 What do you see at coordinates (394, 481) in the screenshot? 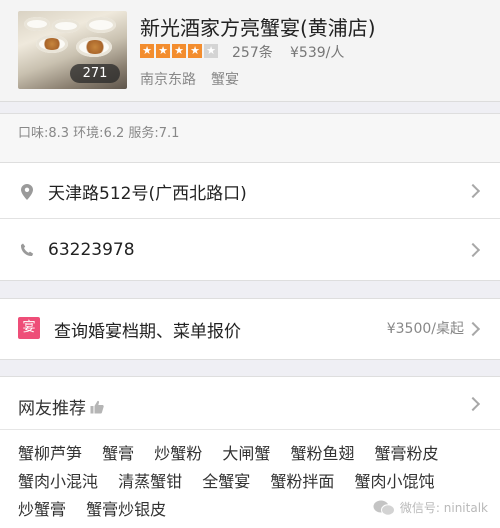
I see `dish-tag: 蟹肉小馄饨` at bounding box center [394, 481].